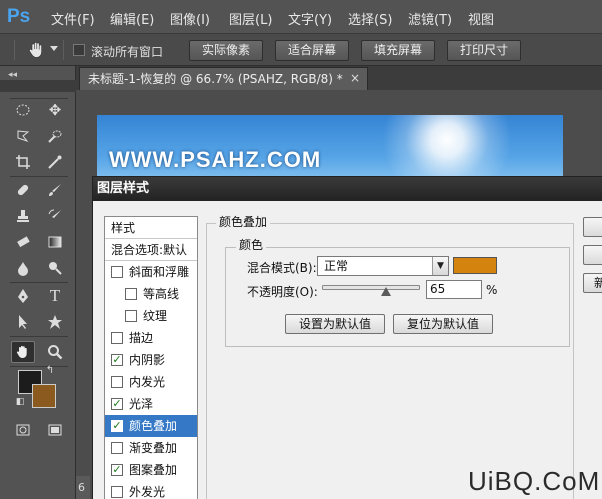  Describe the element at coordinates (23, 352) in the screenshot. I see `hand-tool-selected-icon` at that location.